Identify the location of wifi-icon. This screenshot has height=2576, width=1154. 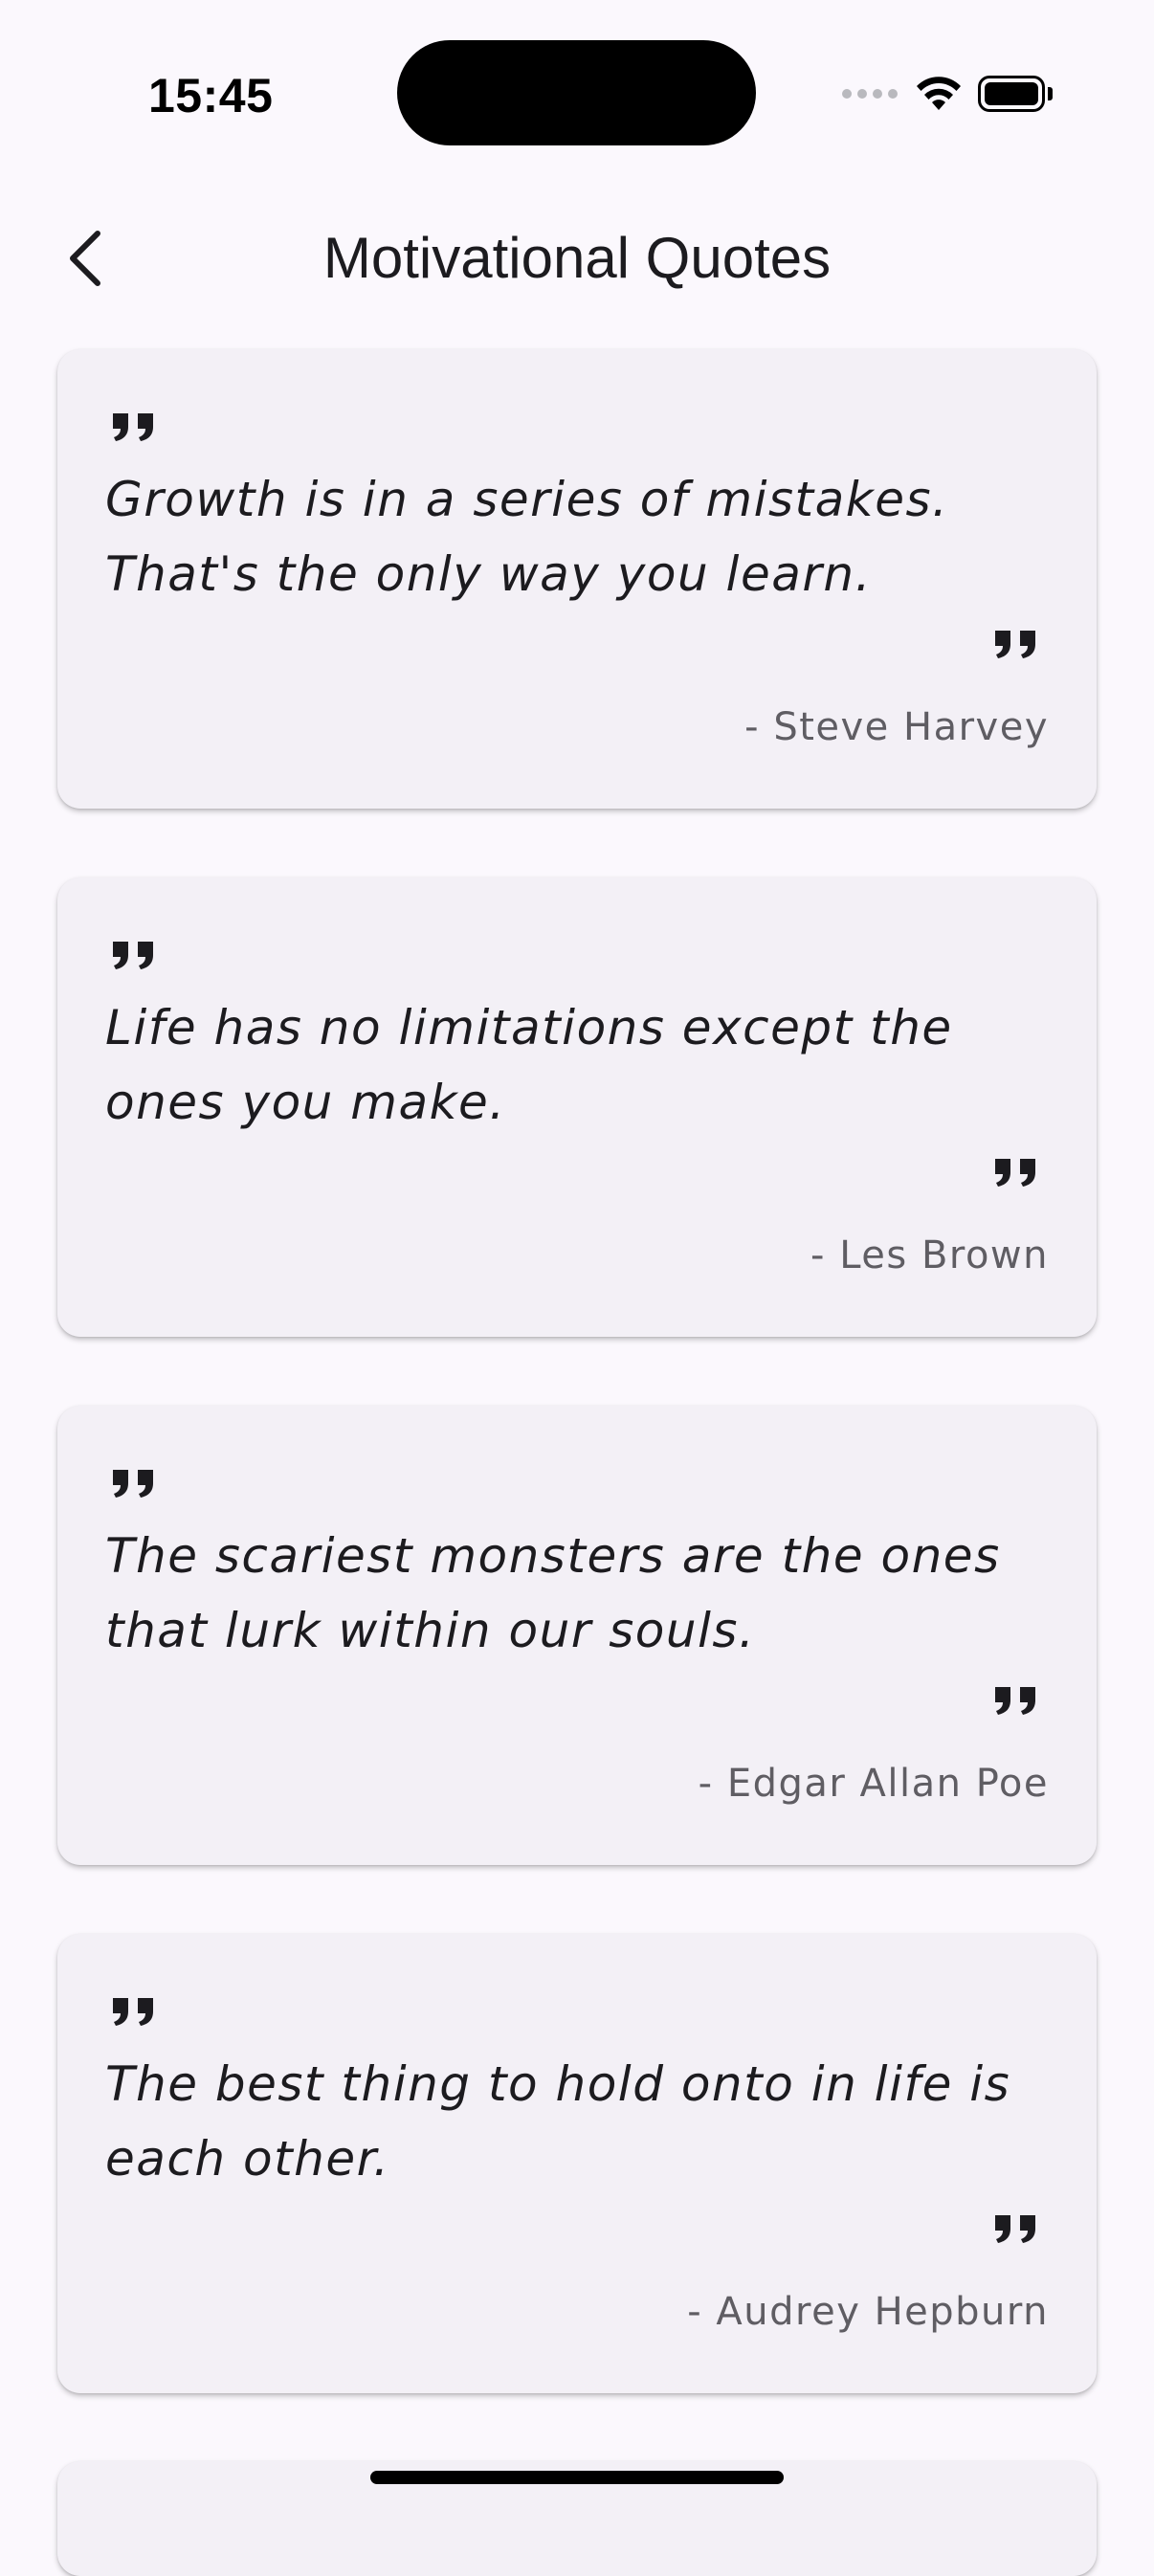
(939, 93).